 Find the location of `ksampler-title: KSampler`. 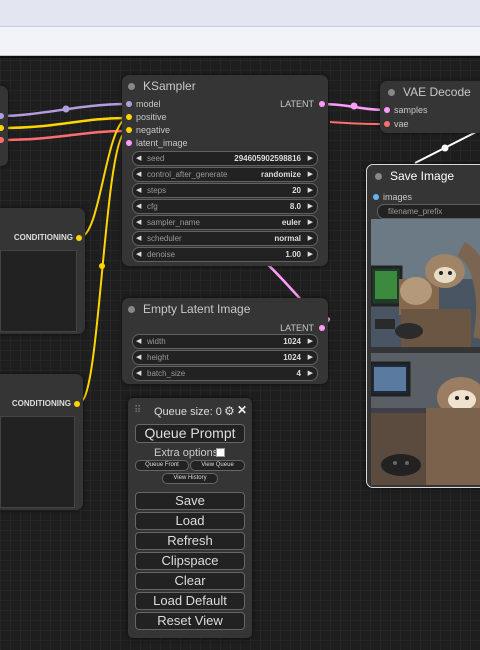

ksampler-title: KSampler is located at coordinates (169, 86).